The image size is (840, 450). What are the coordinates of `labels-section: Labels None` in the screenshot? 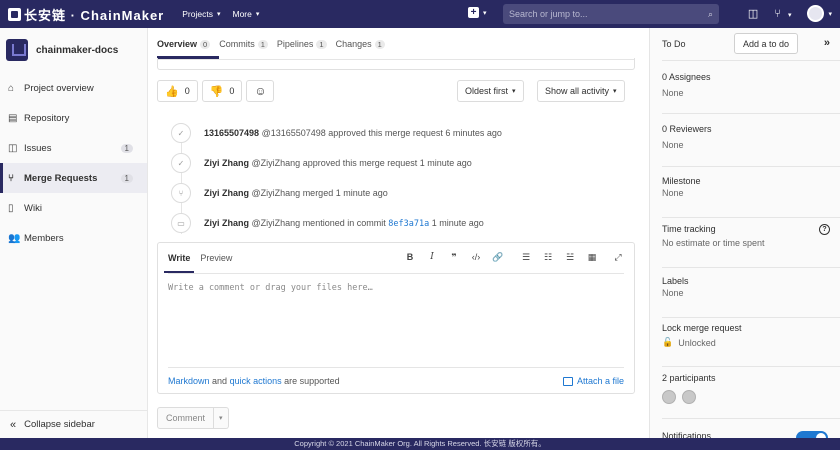 It's located at (751, 297).